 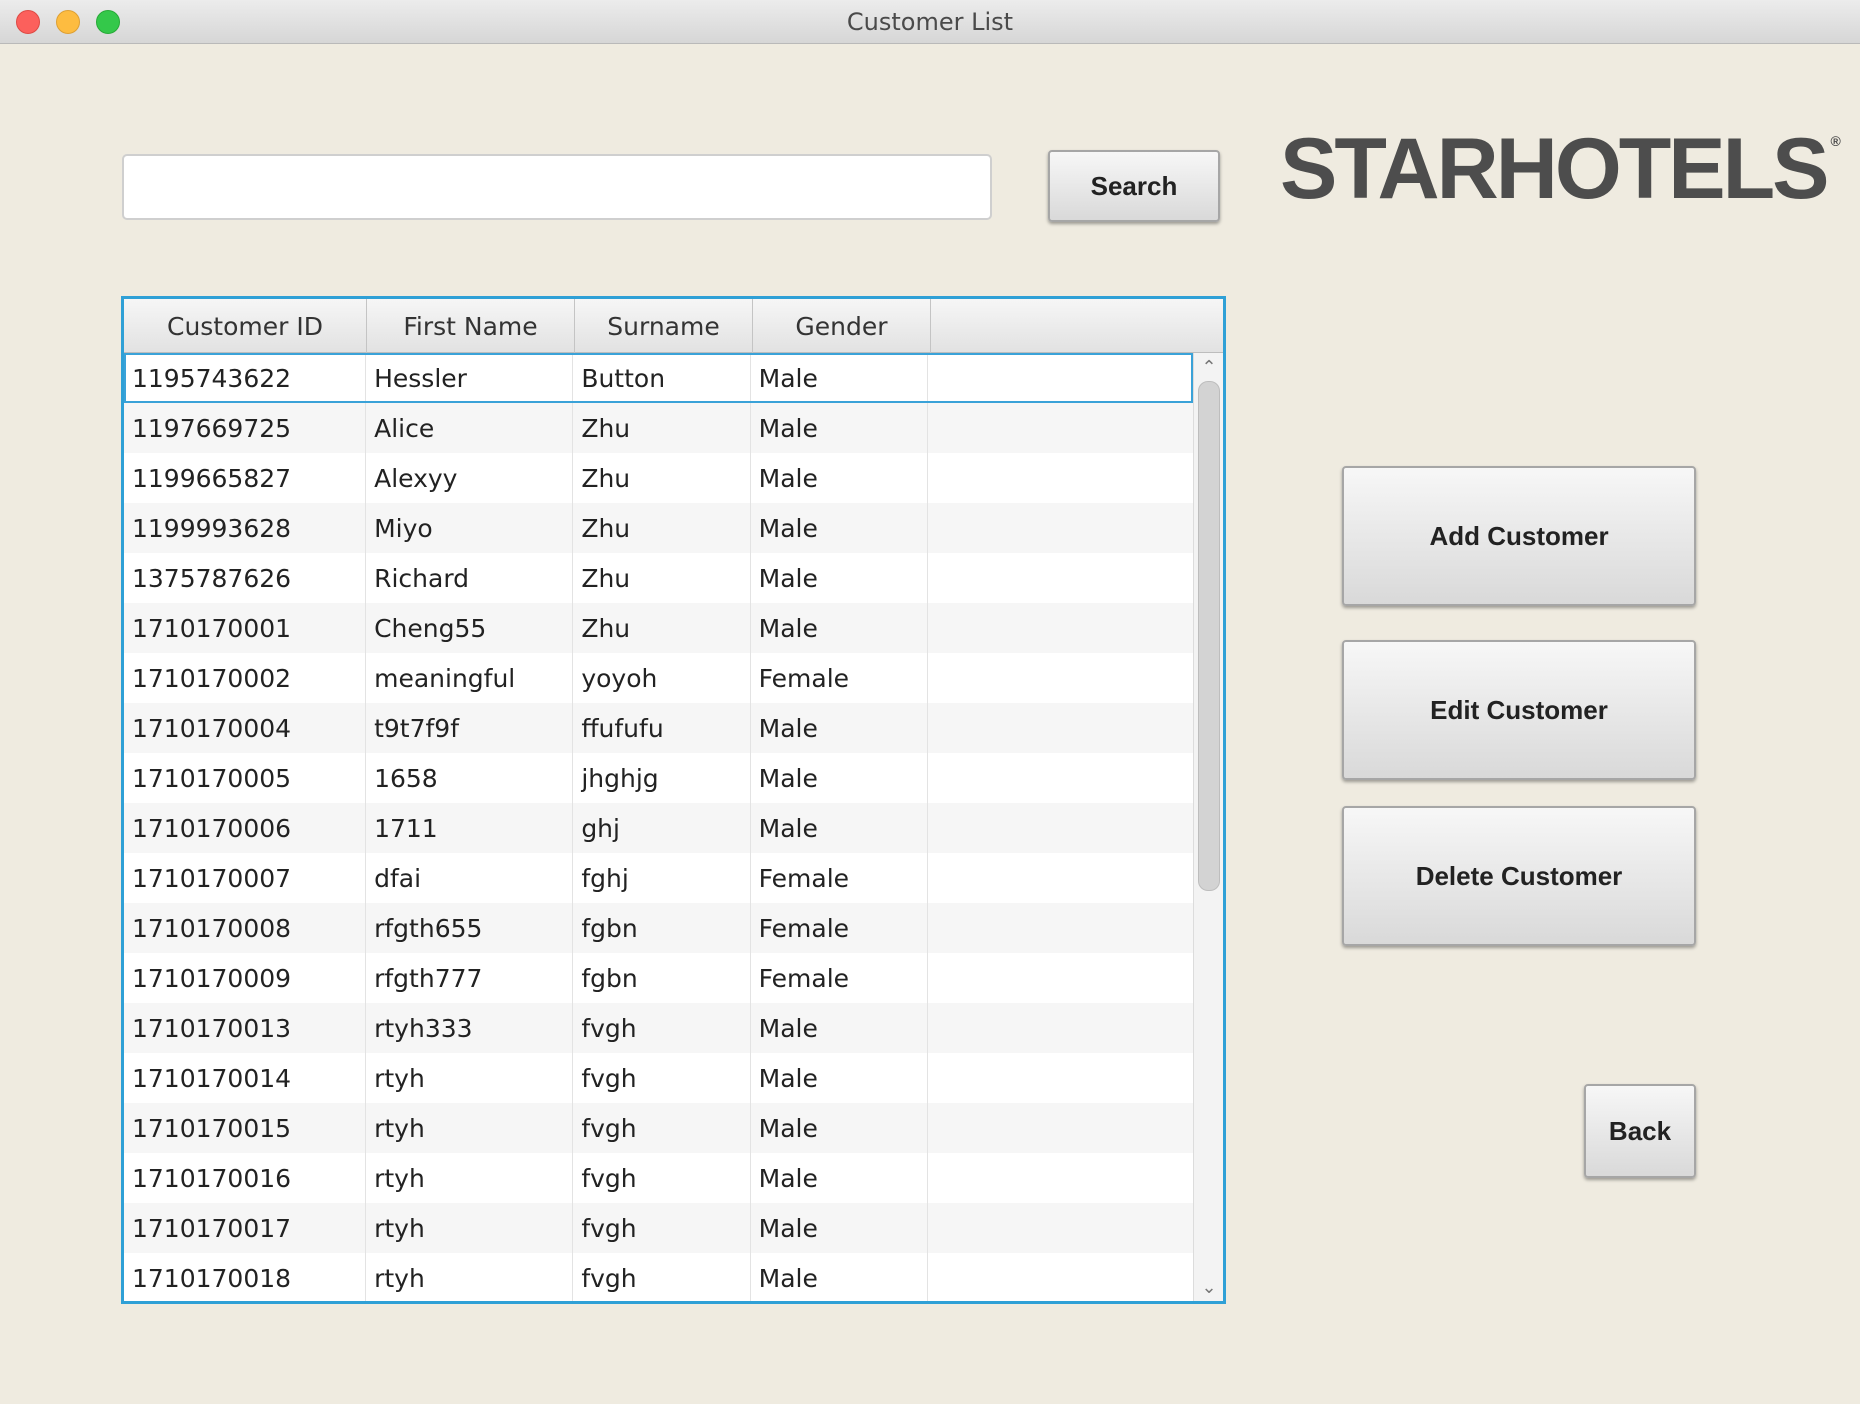 I want to click on table-row: 1710170001 Cheng55 Zhu Male, so click(x=658, y=628).